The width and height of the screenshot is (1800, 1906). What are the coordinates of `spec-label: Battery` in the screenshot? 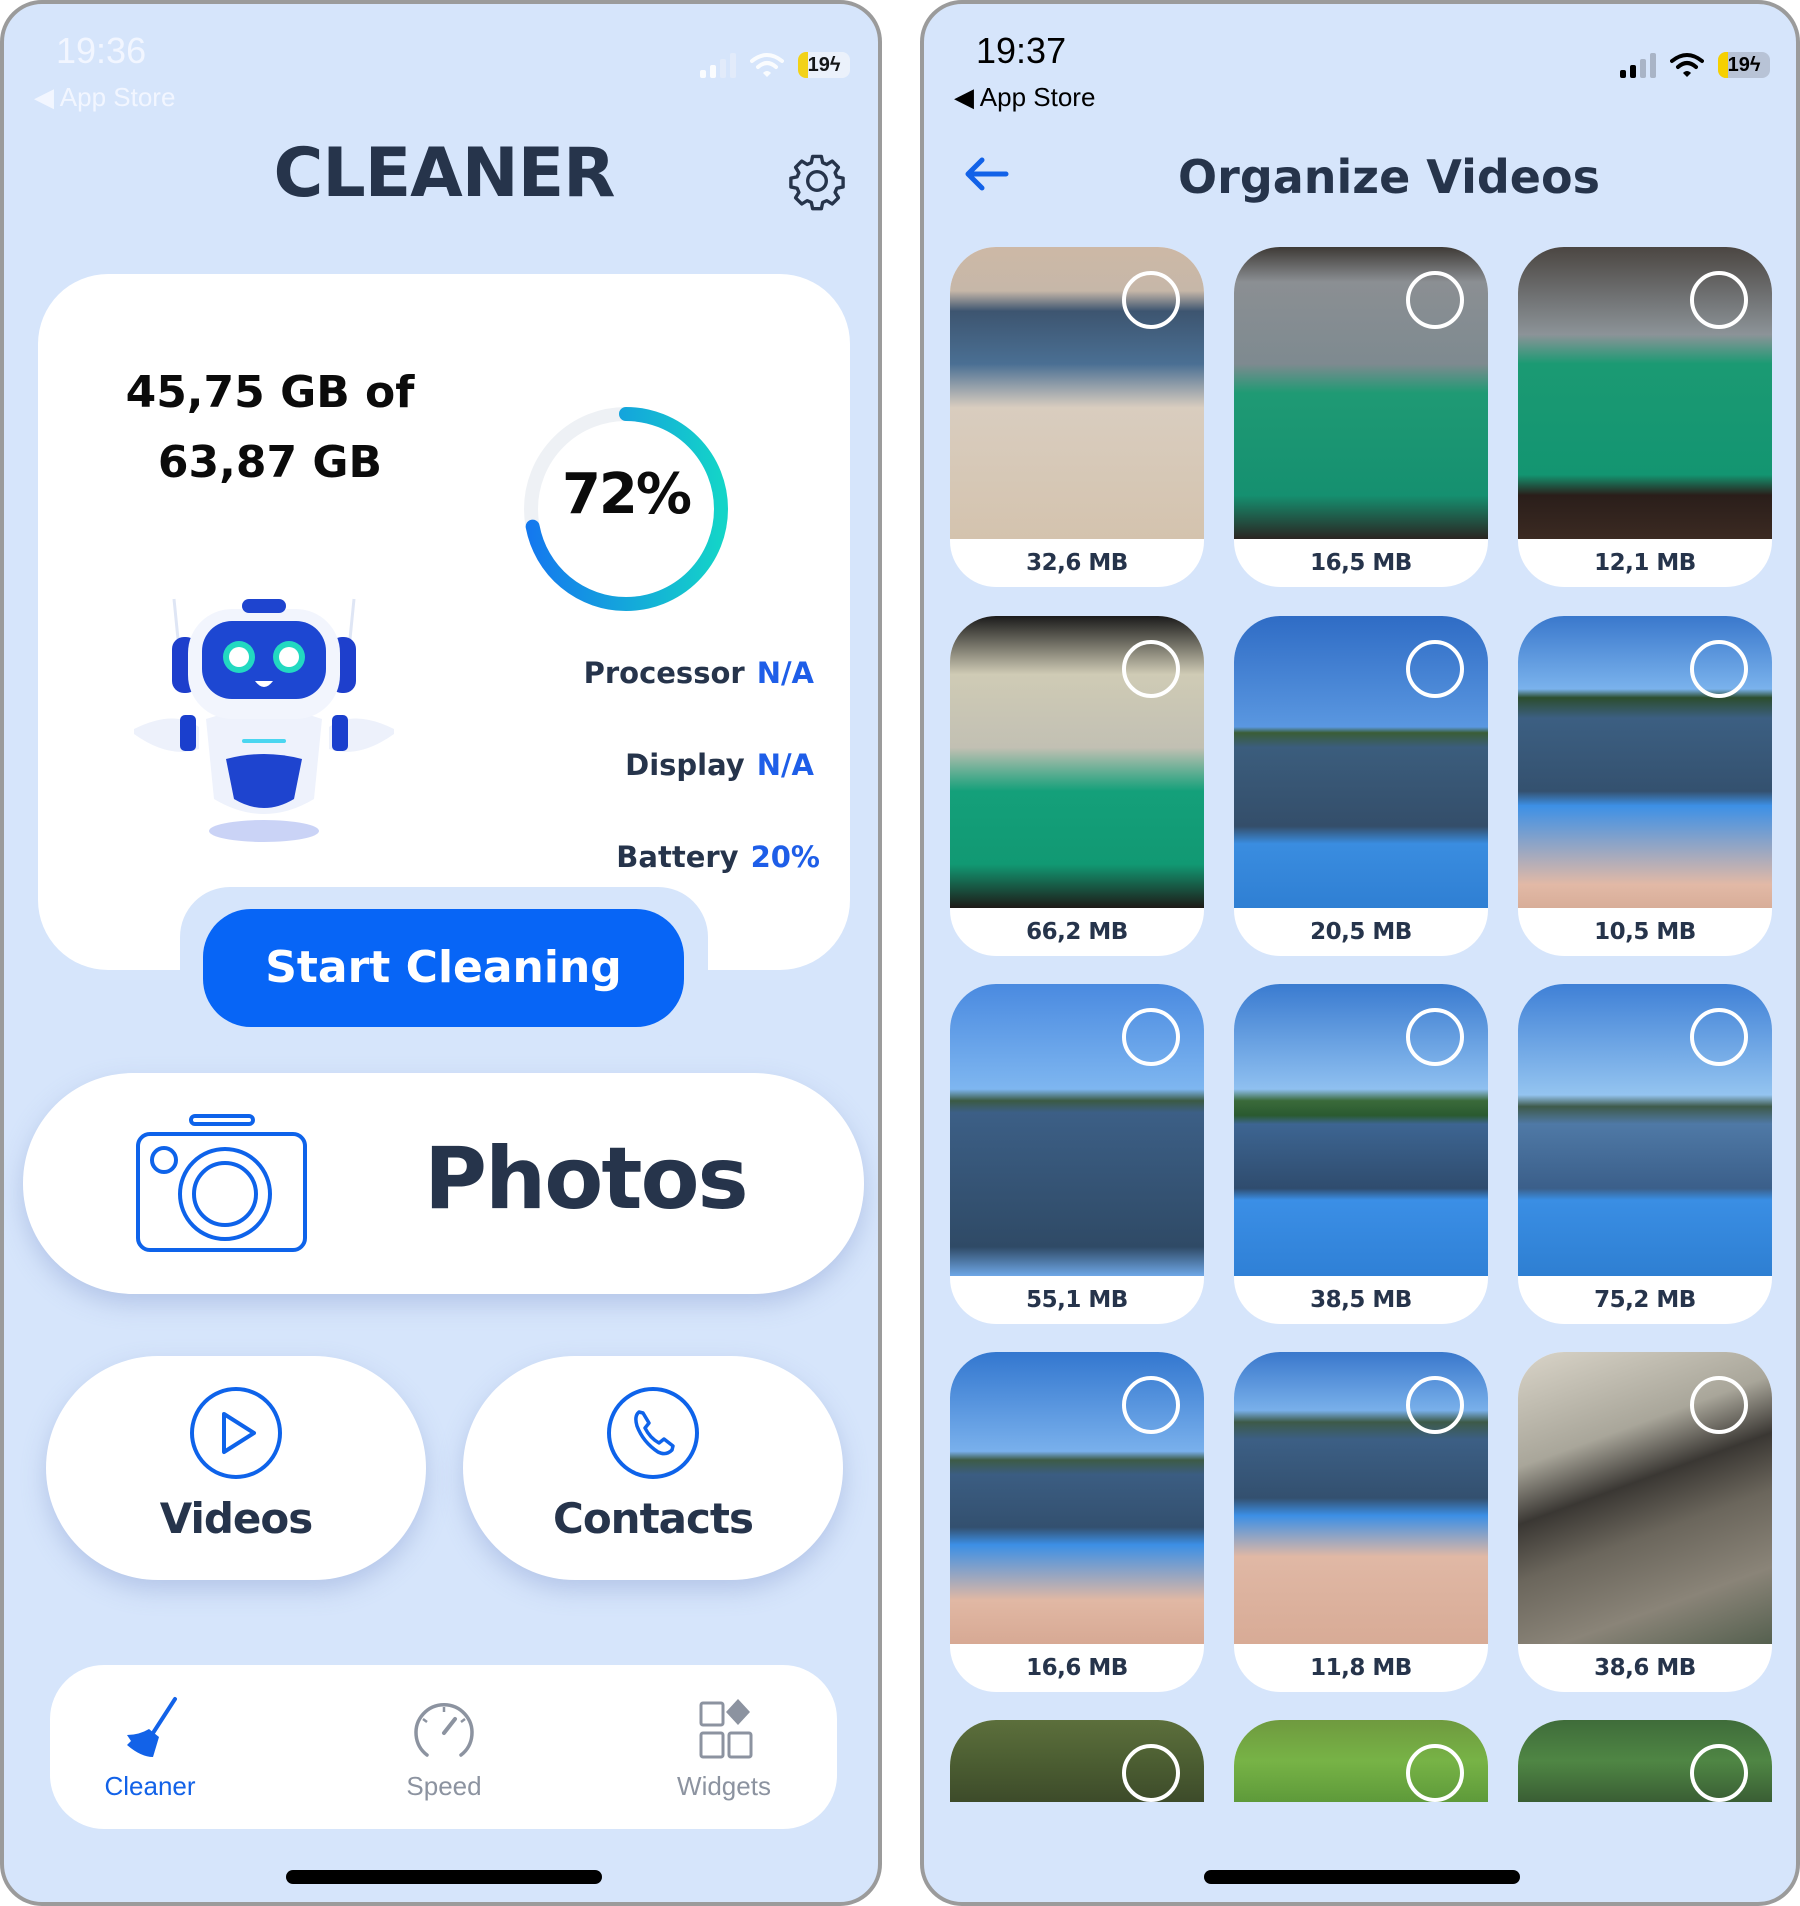 It's located at (677, 857).